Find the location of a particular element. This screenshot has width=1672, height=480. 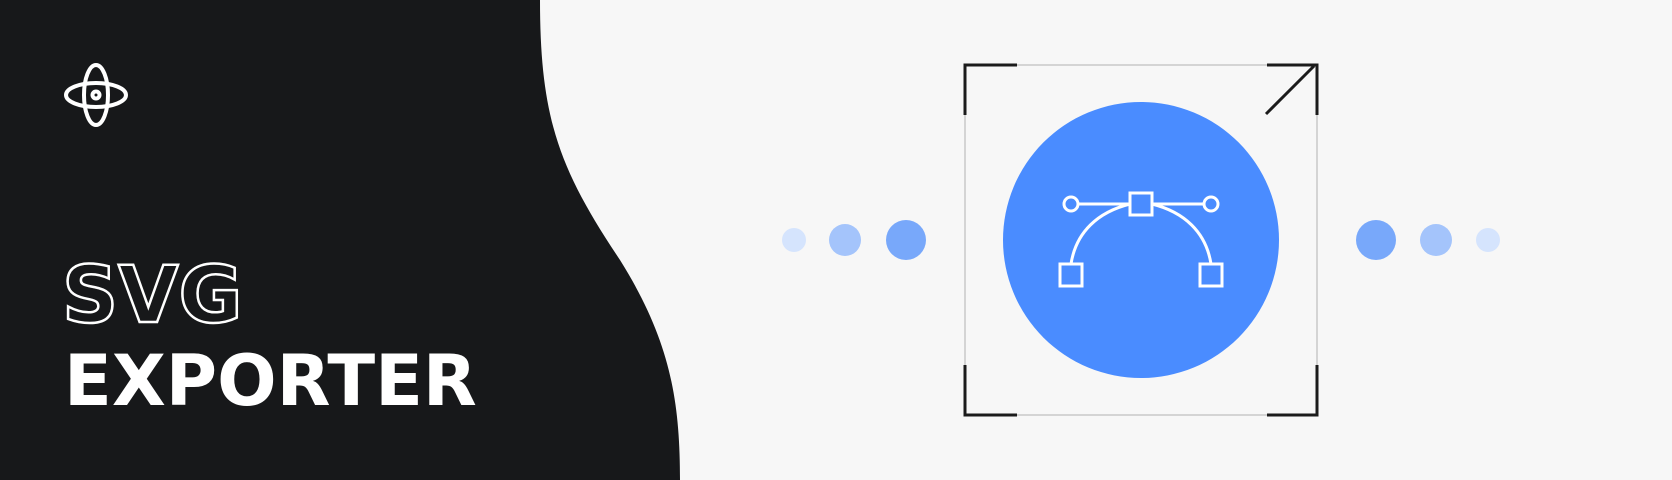

dot-right-small is located at coordinates (1488, 240).